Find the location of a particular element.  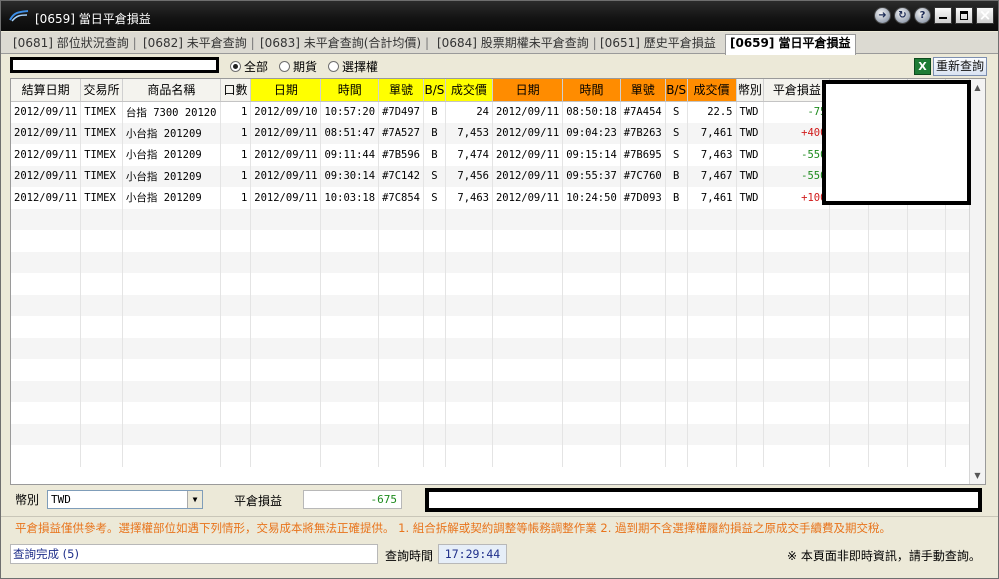

help-icon: ? is located at coordinates (922, 15).